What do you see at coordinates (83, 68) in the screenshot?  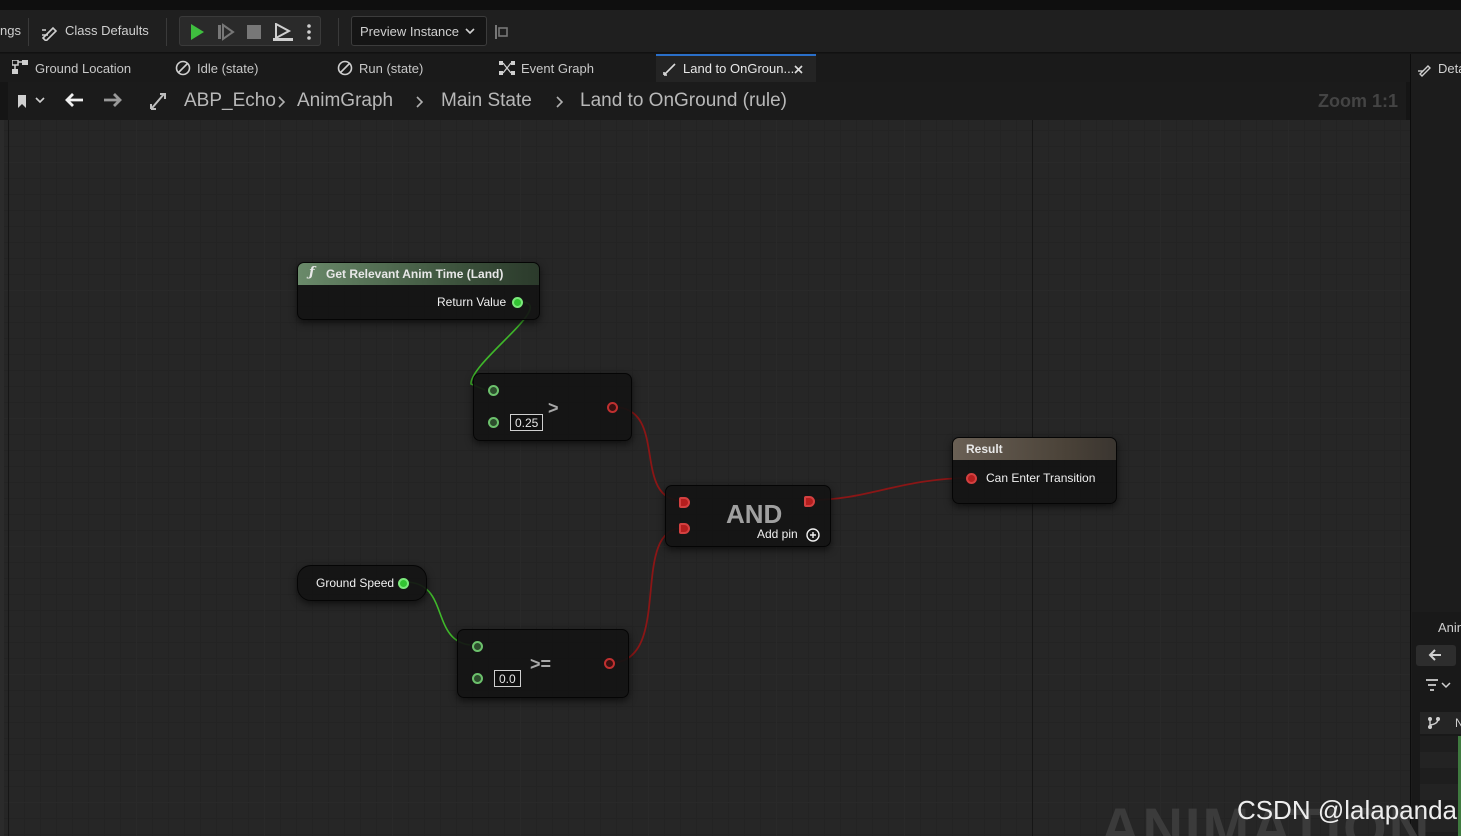 I see `tab-label: Ground Location` at bounding box center [83, 68].